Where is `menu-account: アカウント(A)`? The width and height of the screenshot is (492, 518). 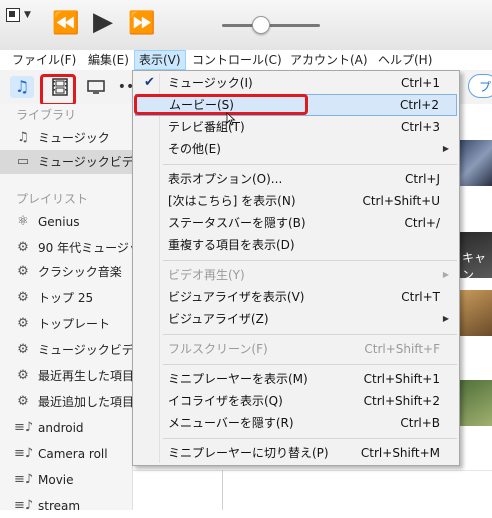
menu-account: アカウント(A) is located at coordinates (329, 60).